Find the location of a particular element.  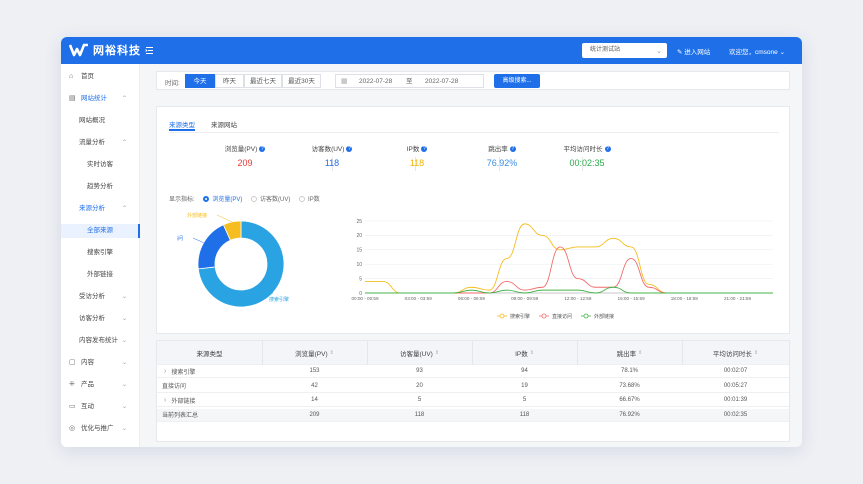

y-tick-label: 20 is located at coordinates (359, 236).